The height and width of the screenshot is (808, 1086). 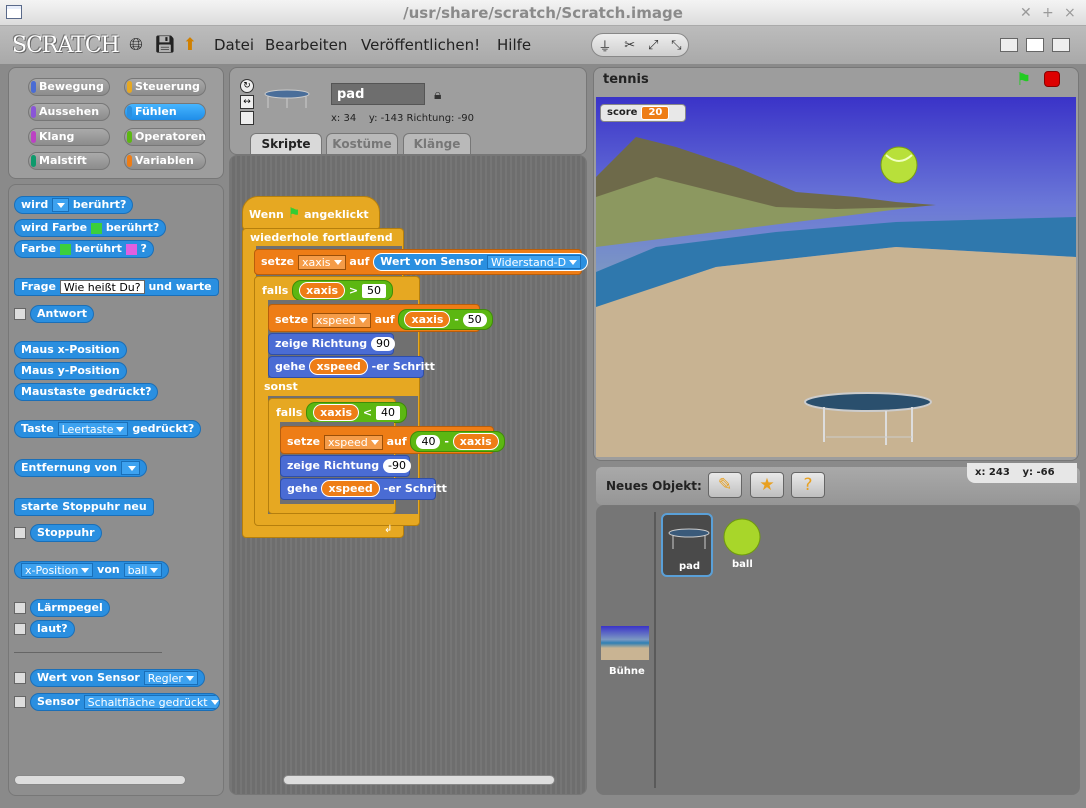 What do you see at coordinates (62, 314) in the screenshot?
I see `block-answer: Antwort` at bounding box center [62, 314].